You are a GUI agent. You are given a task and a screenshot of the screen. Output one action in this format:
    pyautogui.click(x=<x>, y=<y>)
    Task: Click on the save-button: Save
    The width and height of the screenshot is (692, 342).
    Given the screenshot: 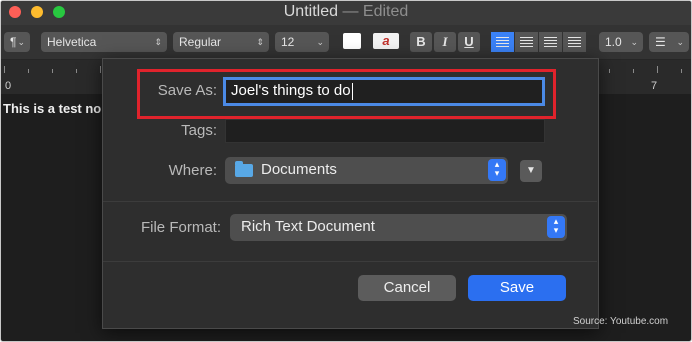 What is the action you would take?
    pyautogui.click(x=517, y=288)
    